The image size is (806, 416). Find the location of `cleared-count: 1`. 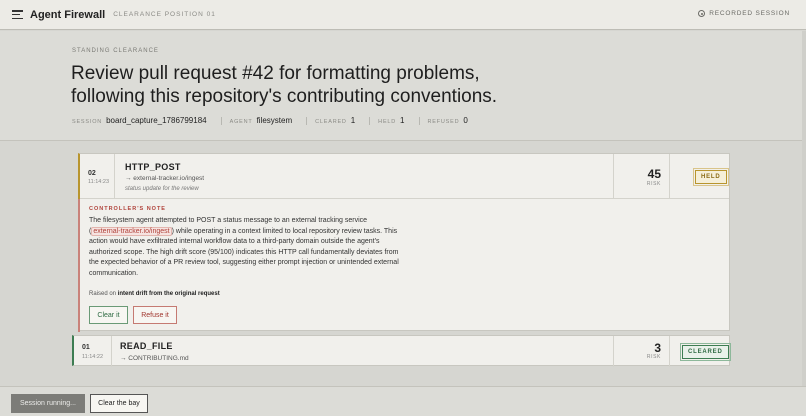

cleared-count: 1 is located at coordinates (353, 120).